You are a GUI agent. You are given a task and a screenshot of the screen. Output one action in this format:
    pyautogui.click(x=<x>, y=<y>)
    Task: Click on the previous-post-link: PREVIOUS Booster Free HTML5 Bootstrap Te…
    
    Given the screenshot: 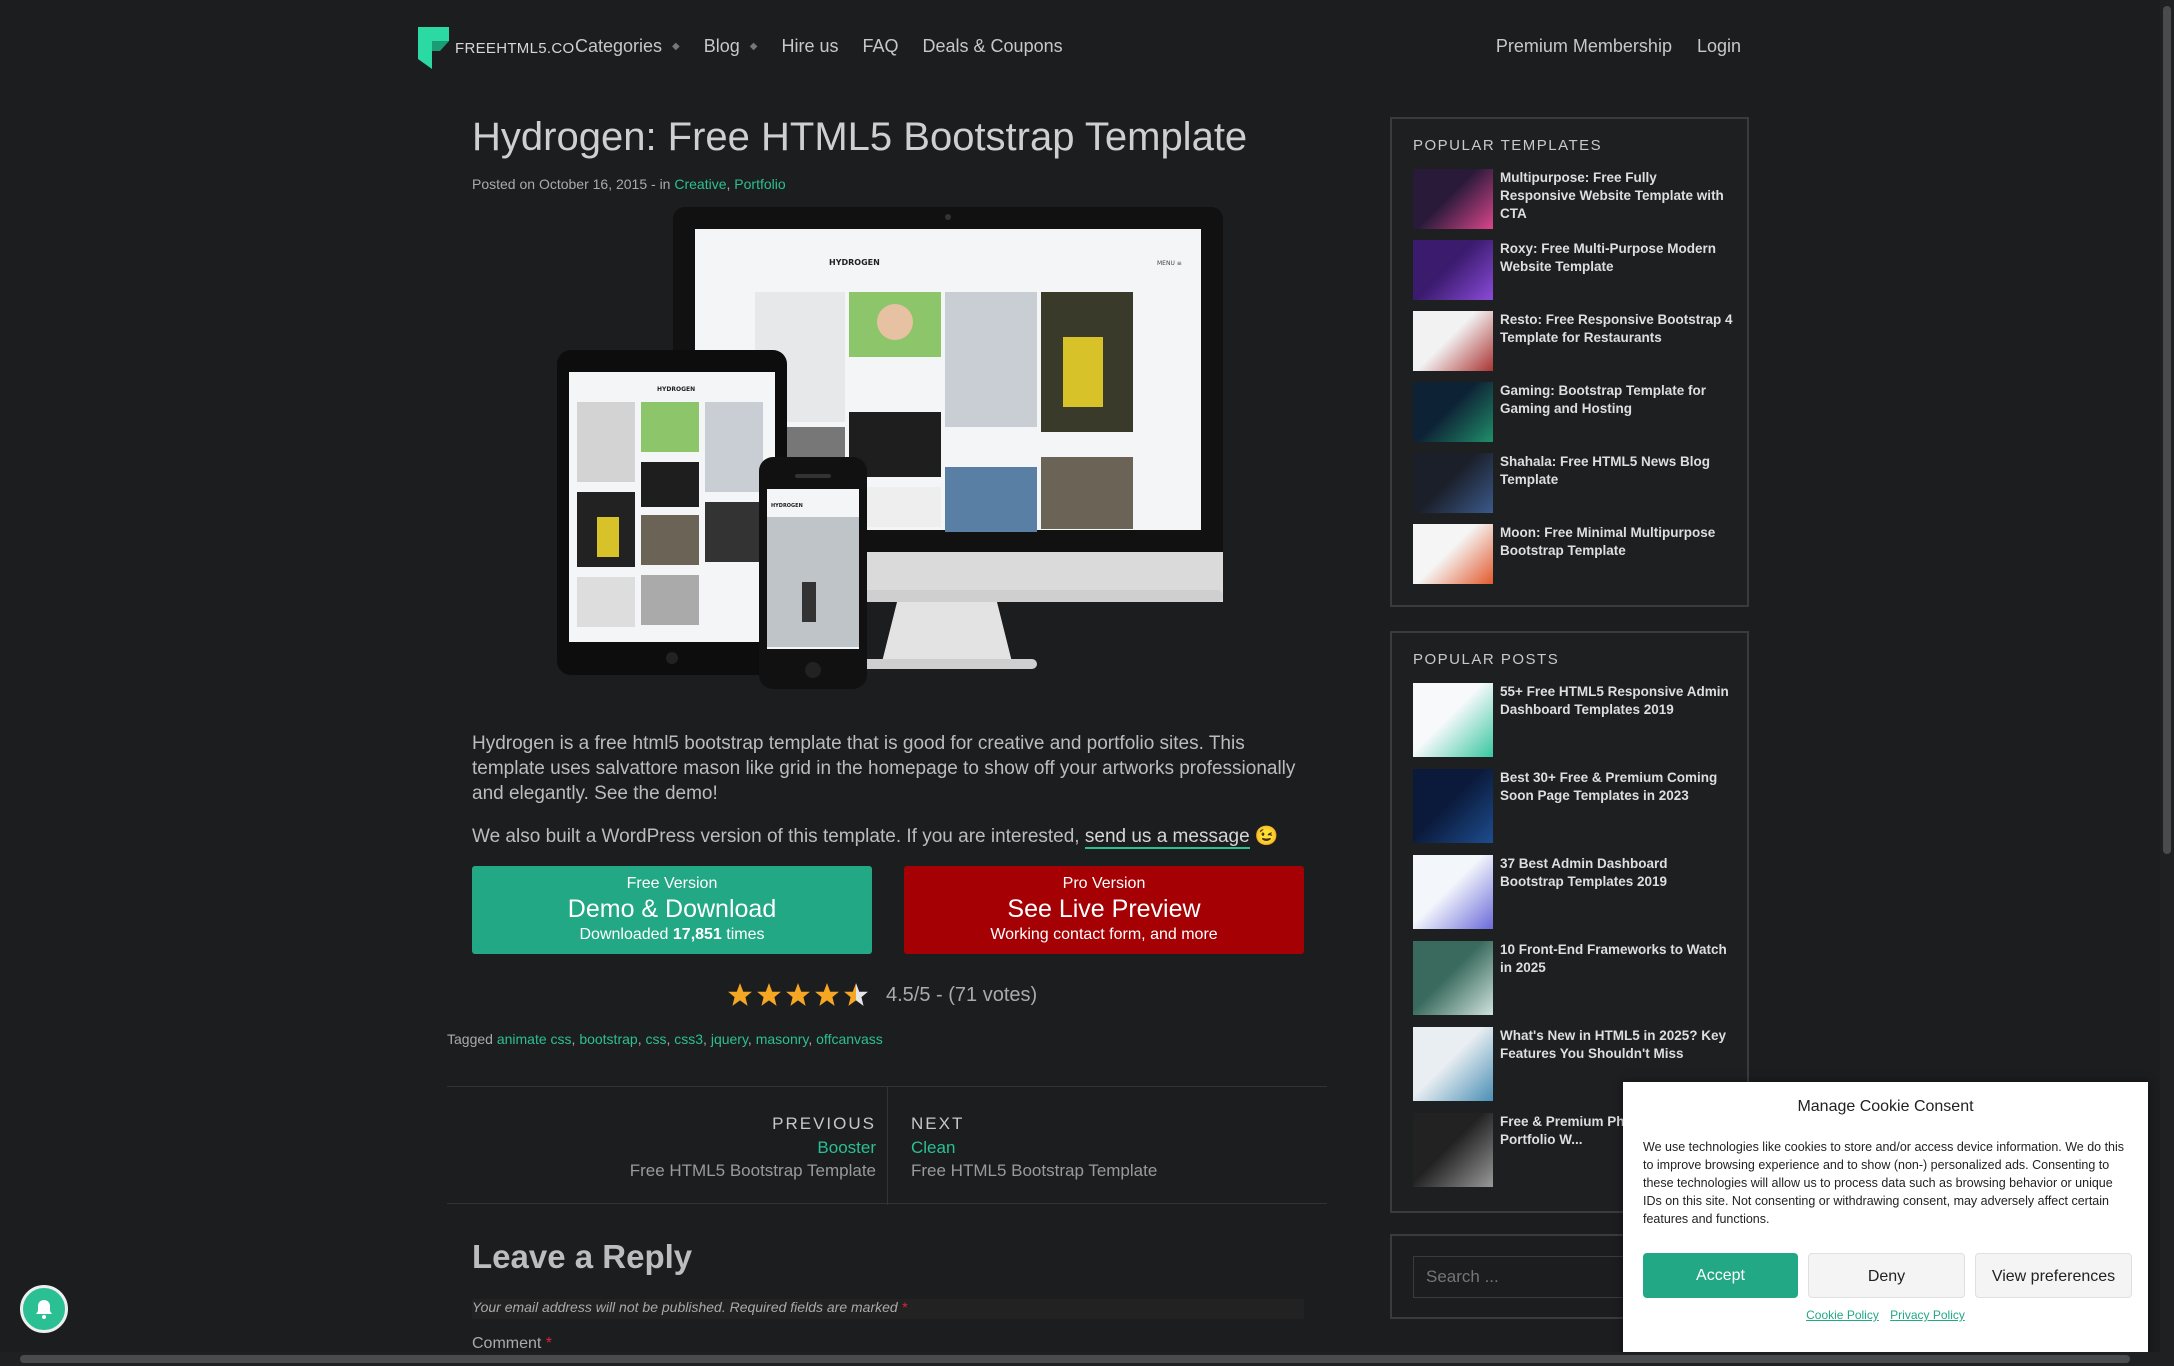 What is the action you would take?
    pyautogui.click(x=753, y=1147)
    